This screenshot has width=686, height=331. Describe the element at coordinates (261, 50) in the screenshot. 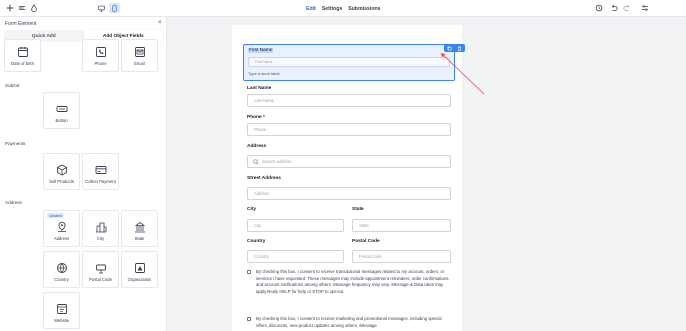

I see `field-label-first-name: First Name` at that location.